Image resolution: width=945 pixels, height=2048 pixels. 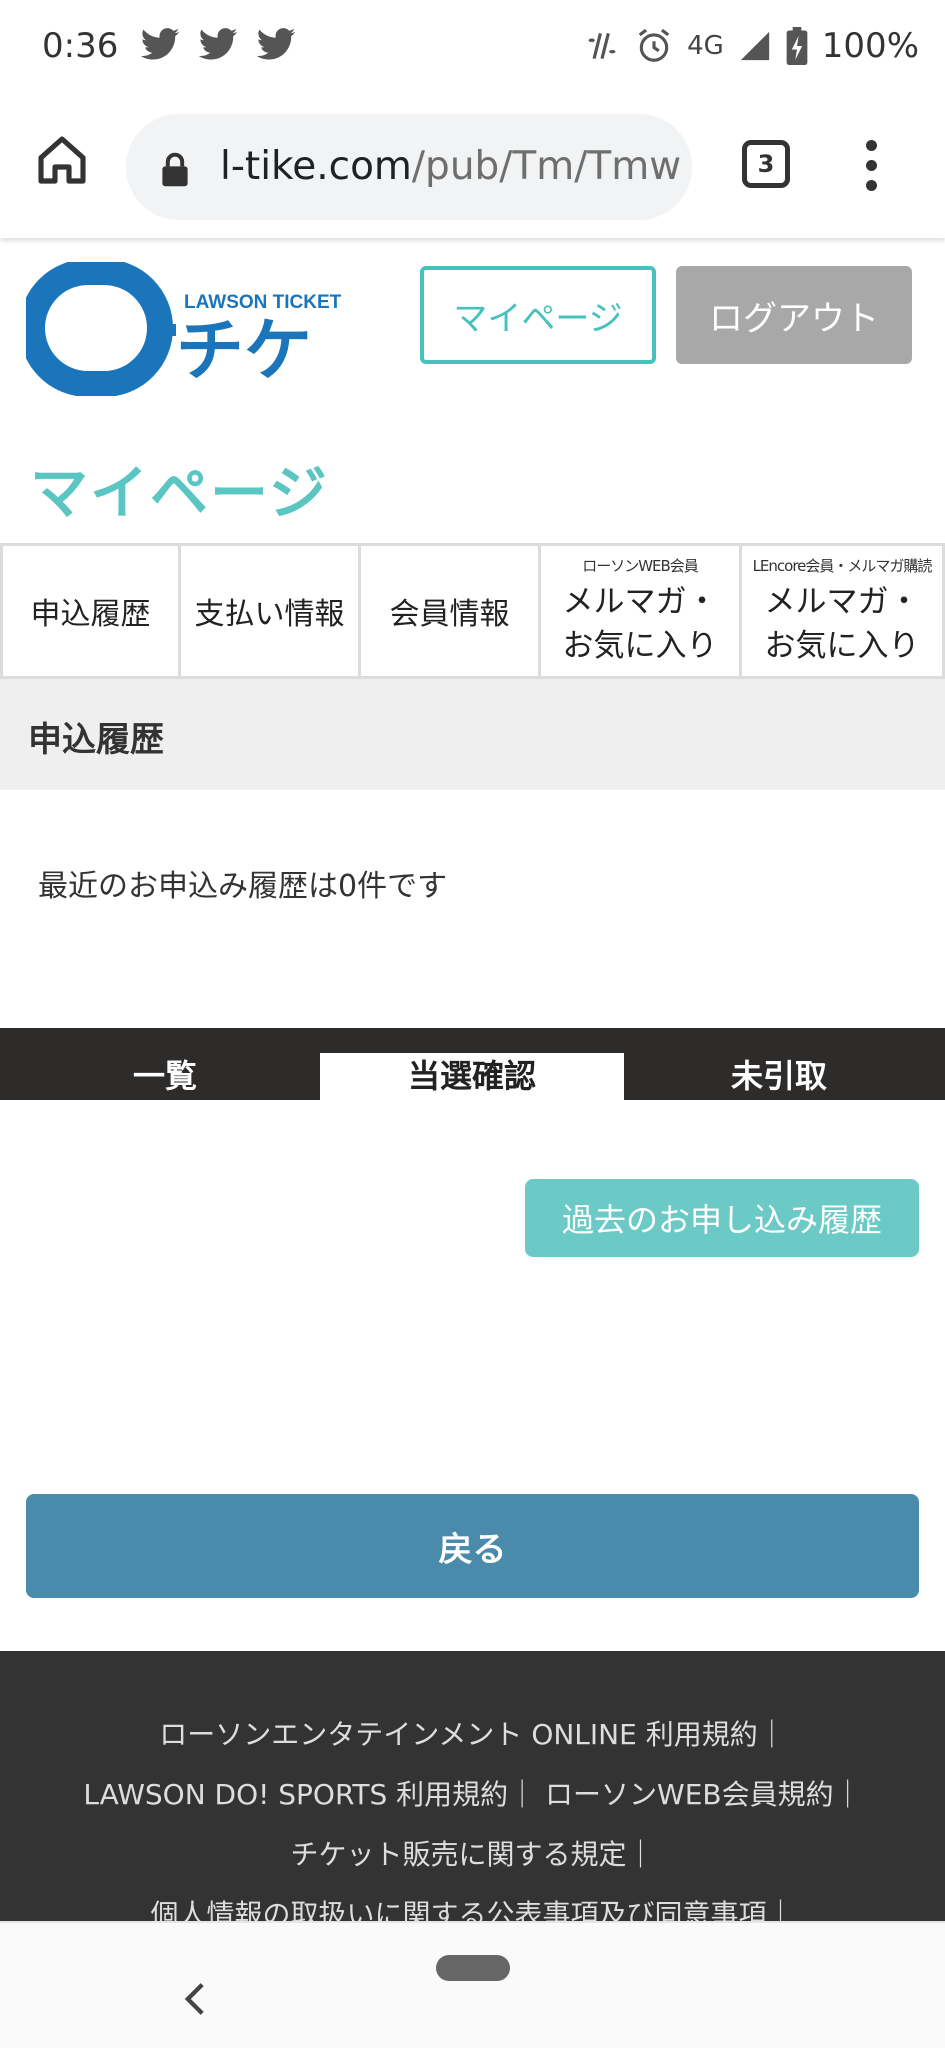 I want to click on section-heading-text: 申込履歴, so click(x=96, y=740).